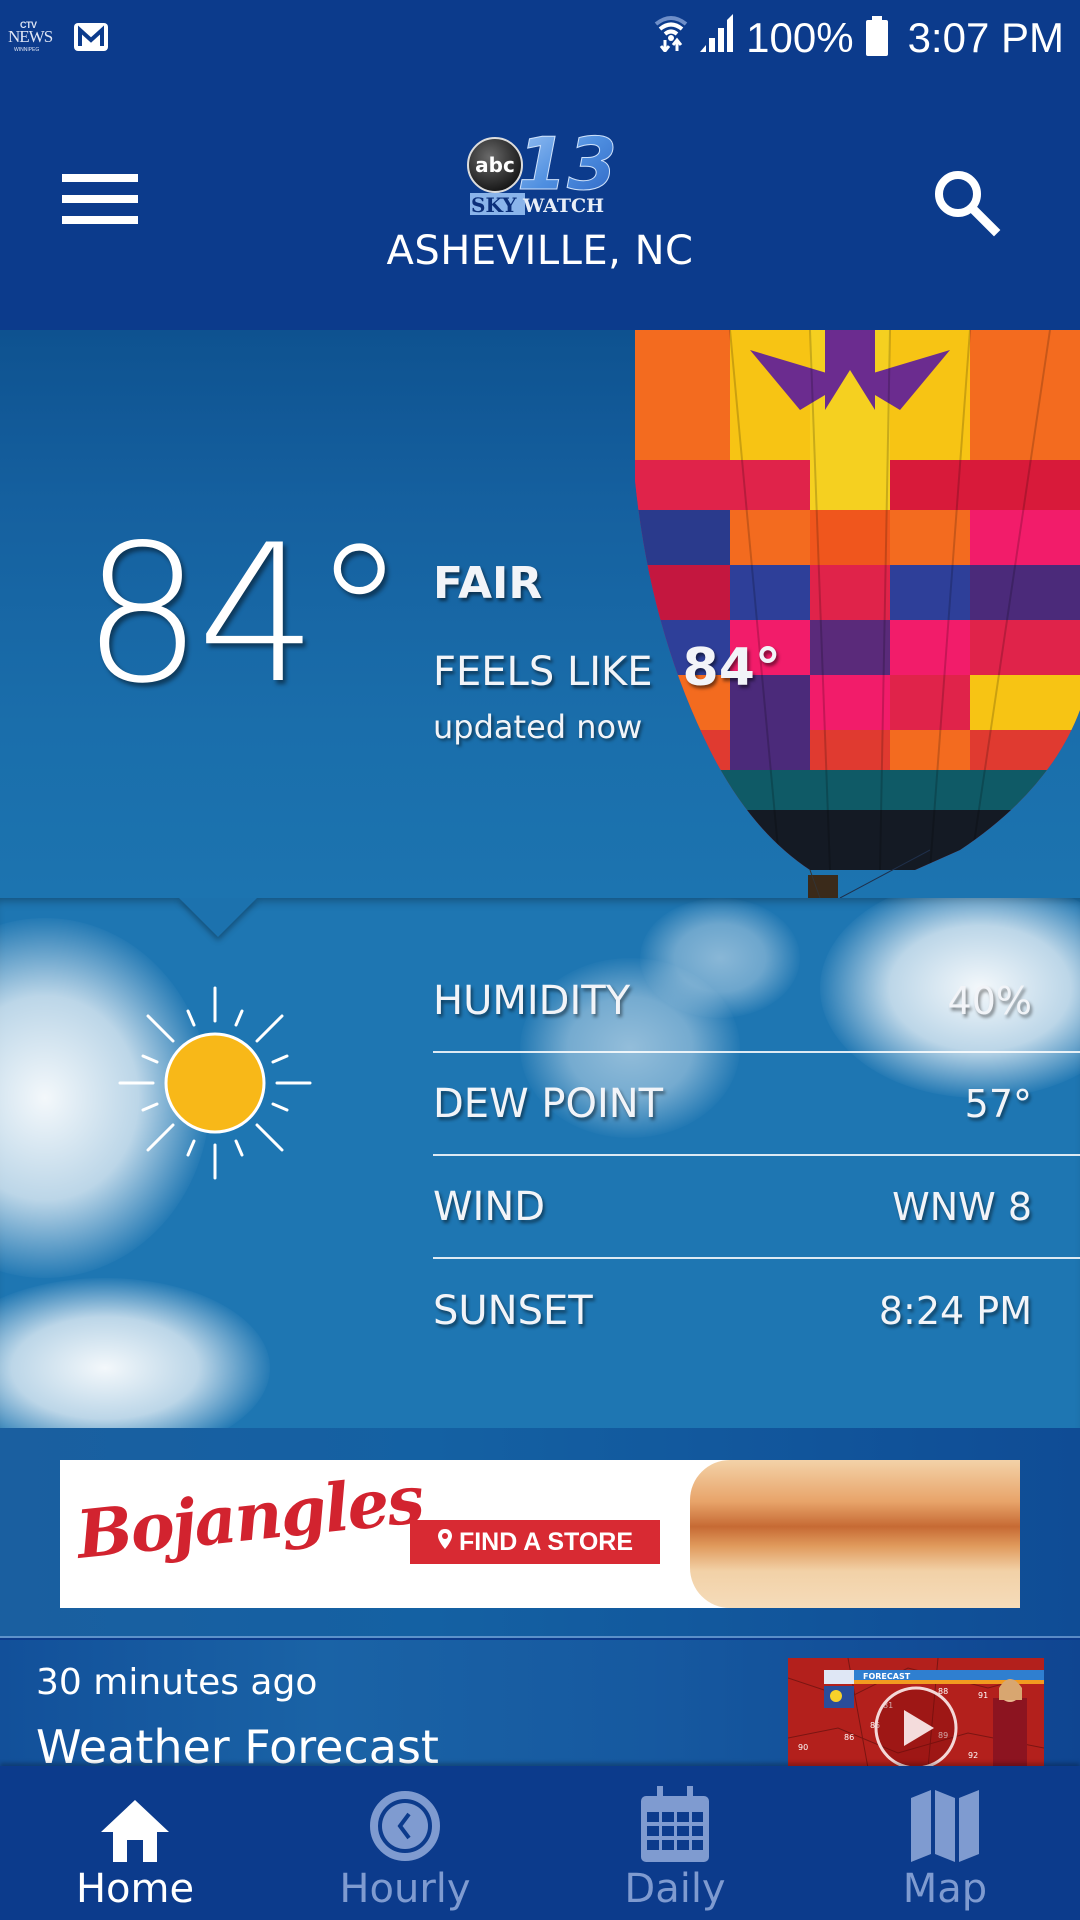  I want to click on gmail-icon, so click(91, 37).